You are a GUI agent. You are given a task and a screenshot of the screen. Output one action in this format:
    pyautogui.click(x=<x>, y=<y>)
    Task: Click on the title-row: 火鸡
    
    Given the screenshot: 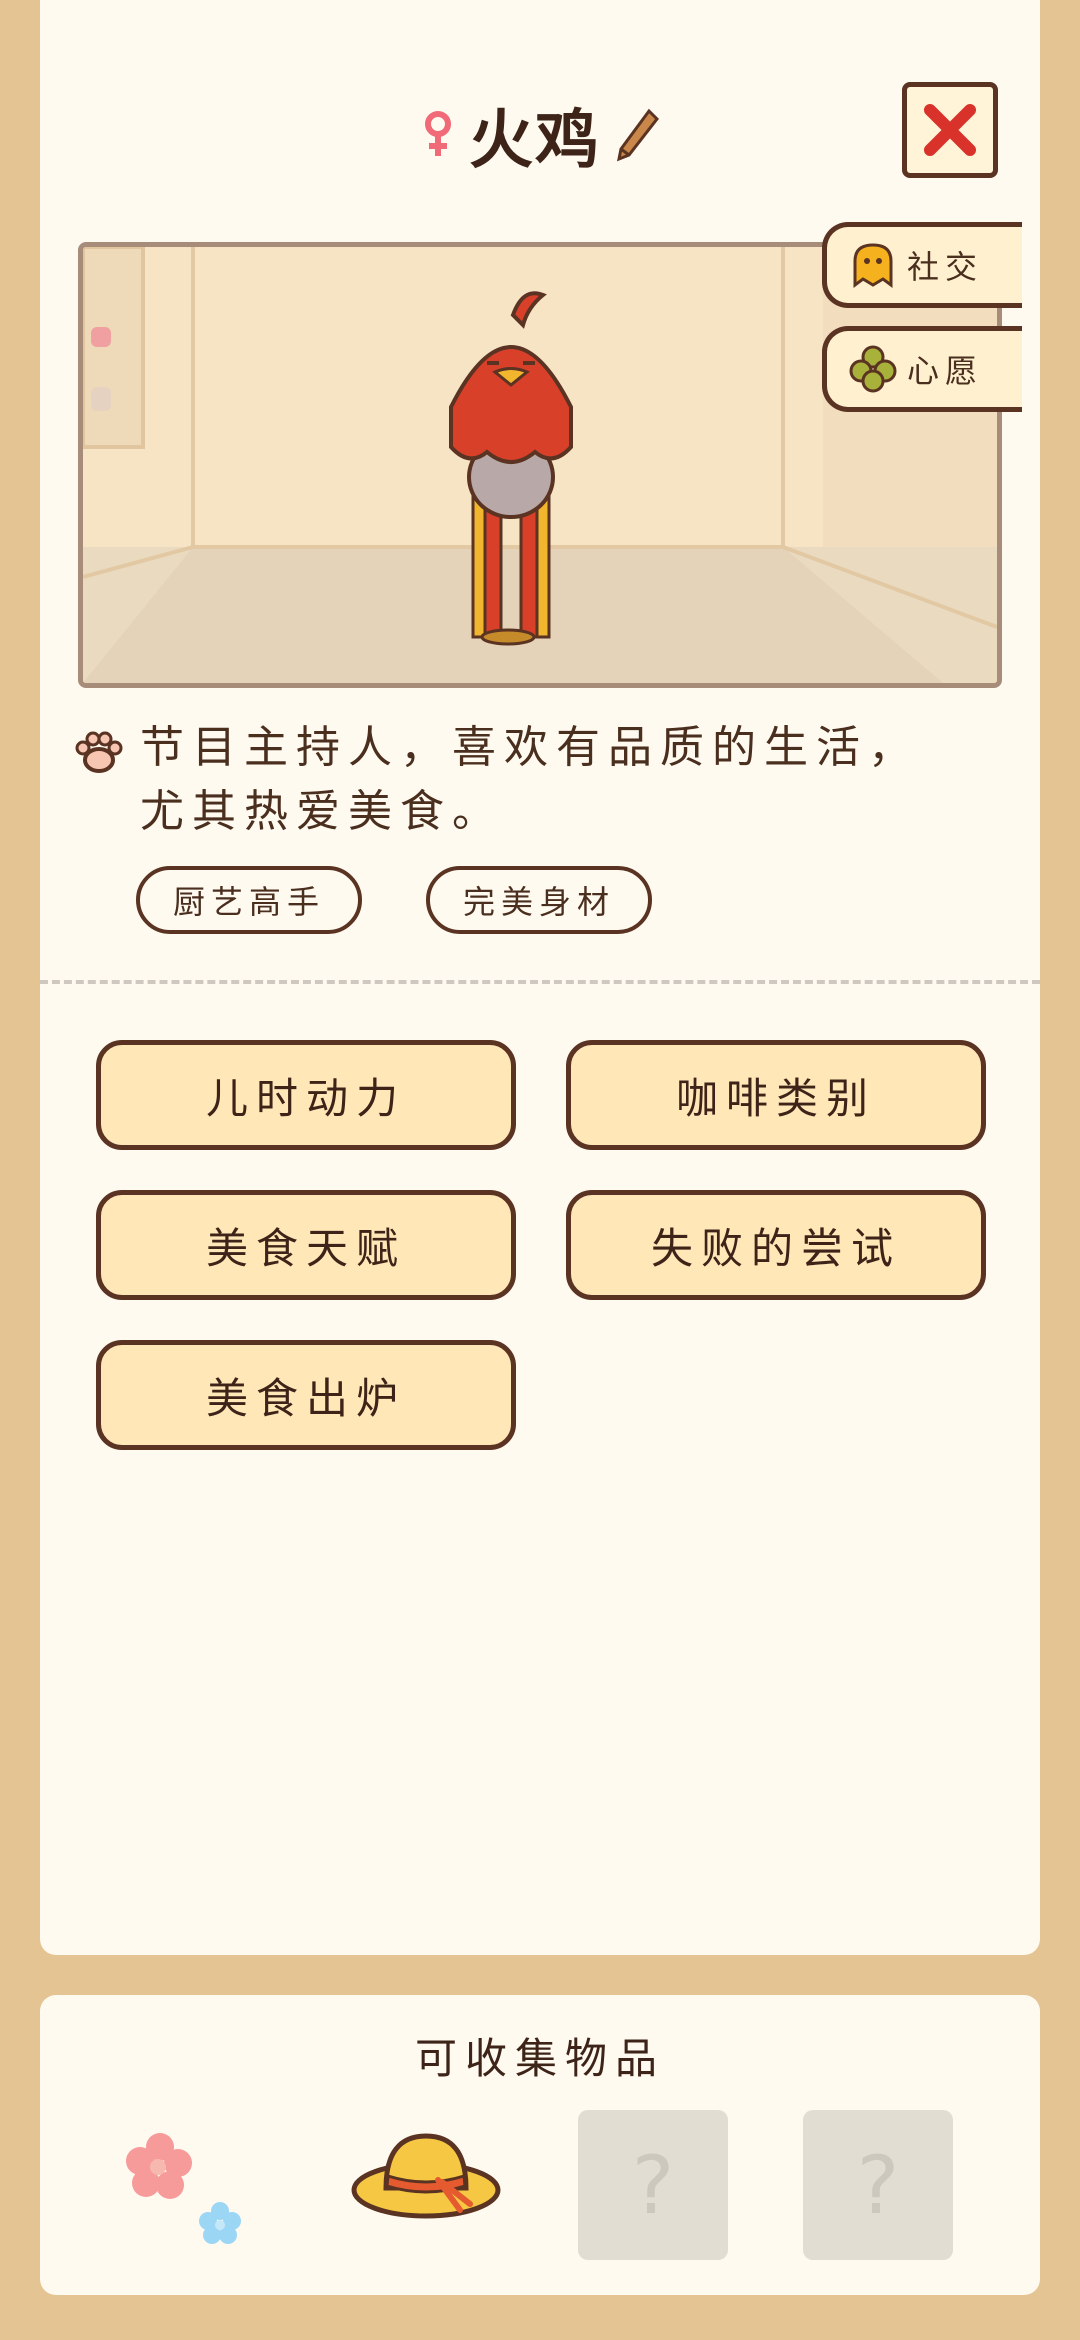 What is the action you would take?
    pyautogui.click(x=540, y=135)
    